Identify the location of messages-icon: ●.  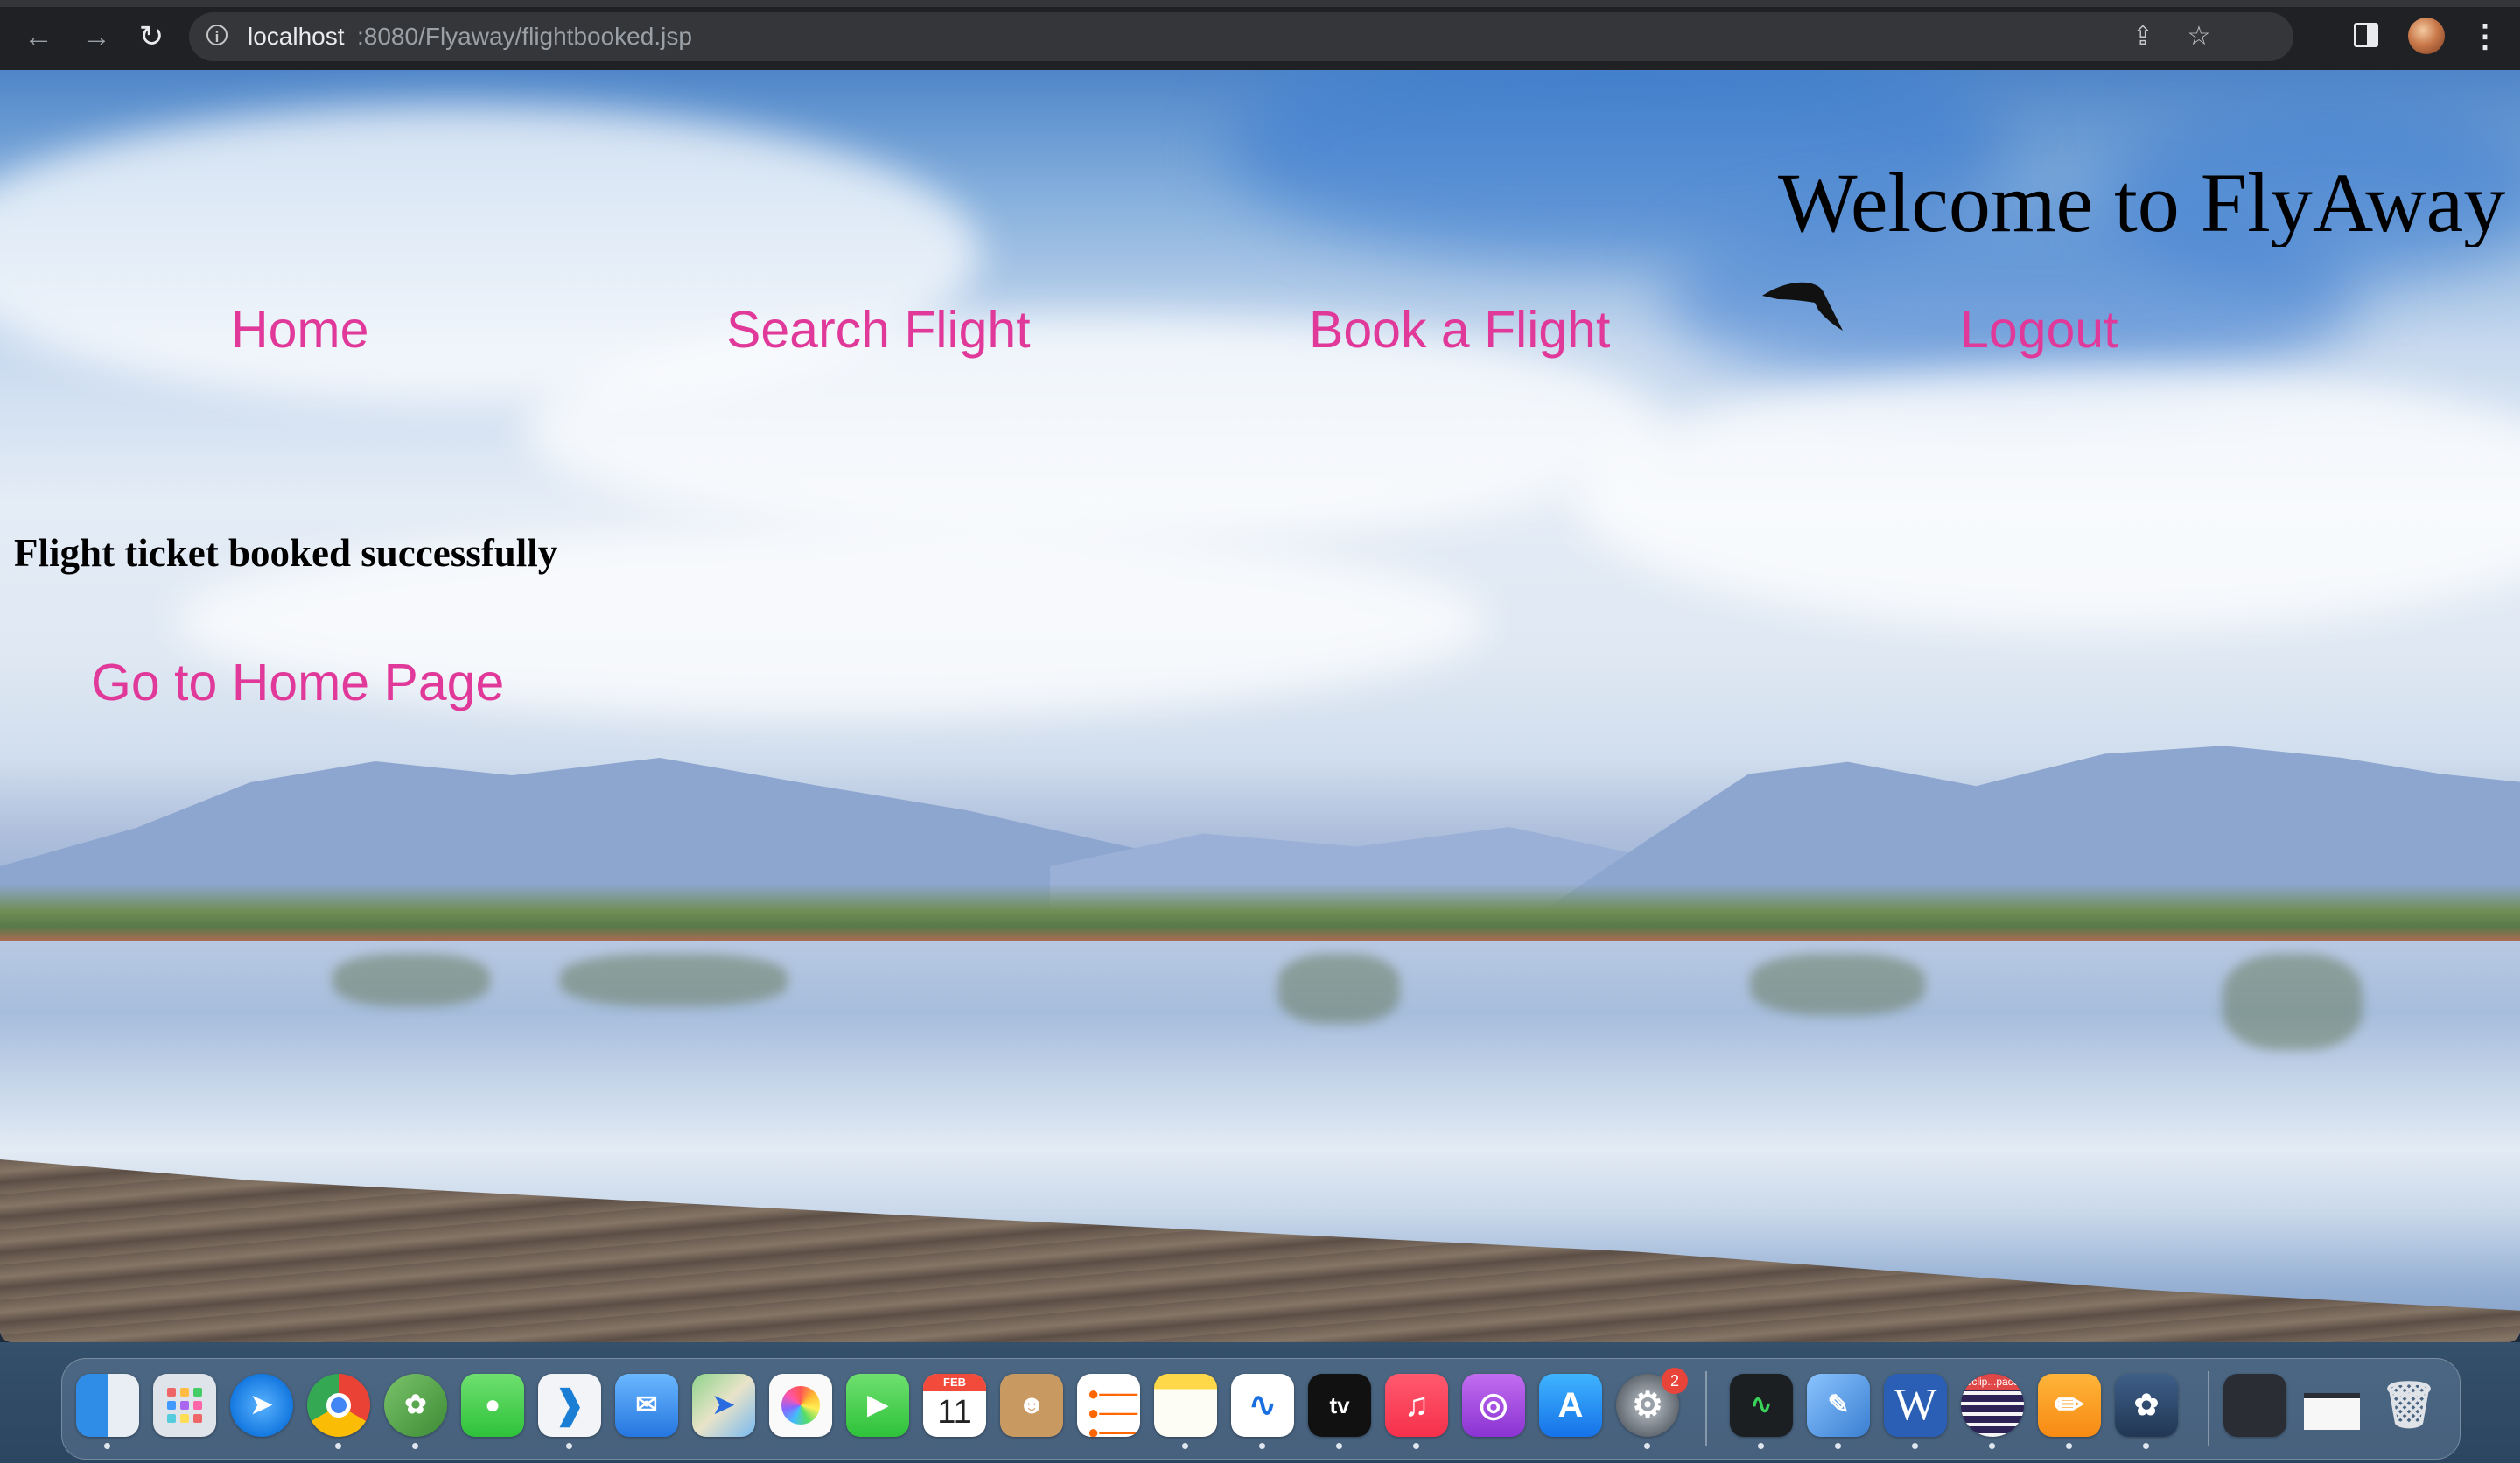
(492, 1405).